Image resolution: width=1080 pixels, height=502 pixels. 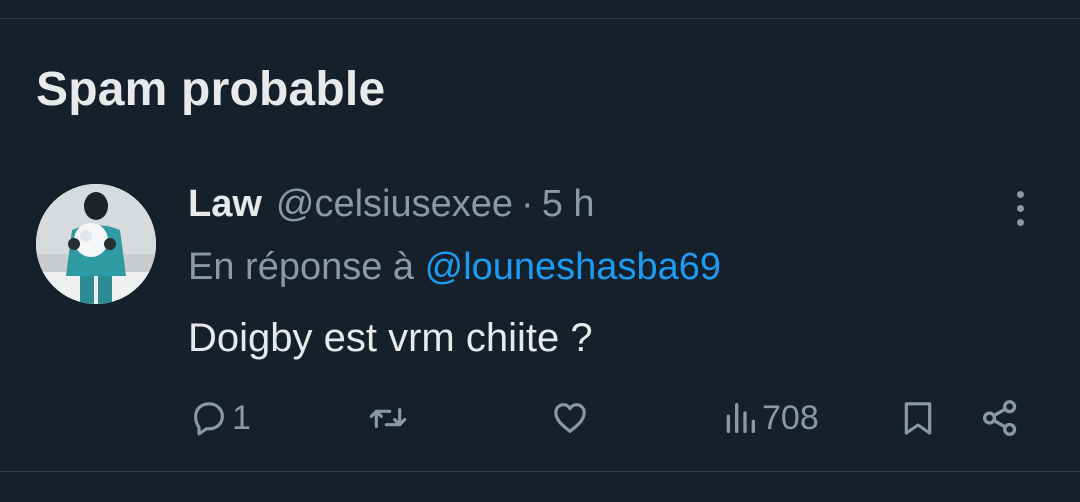 I want to click on heart-icon, so click(x=570, y=418).